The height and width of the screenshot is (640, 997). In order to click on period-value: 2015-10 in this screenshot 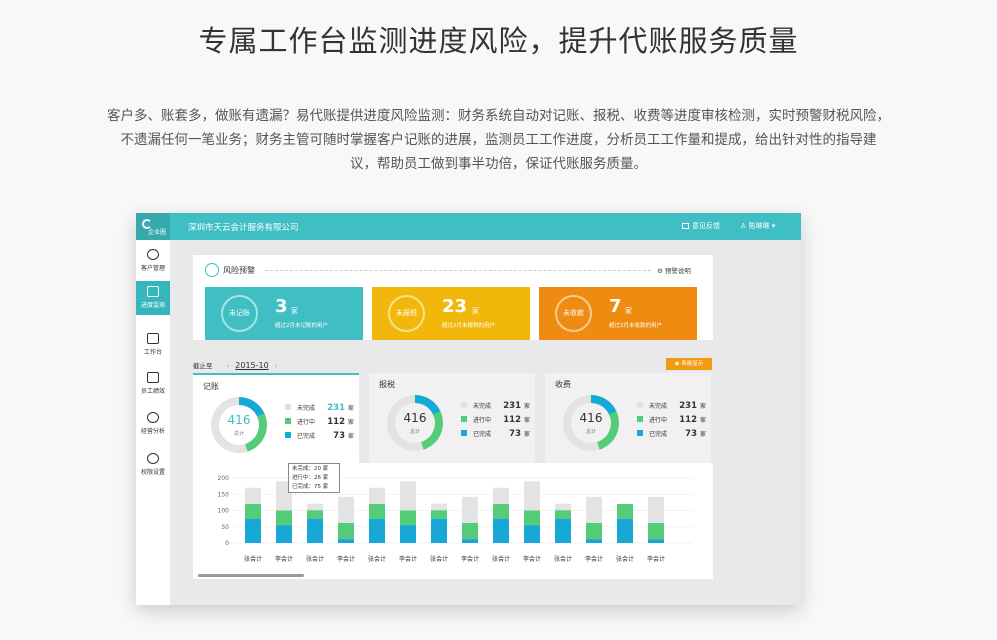, I will do `click(251, 365)`.